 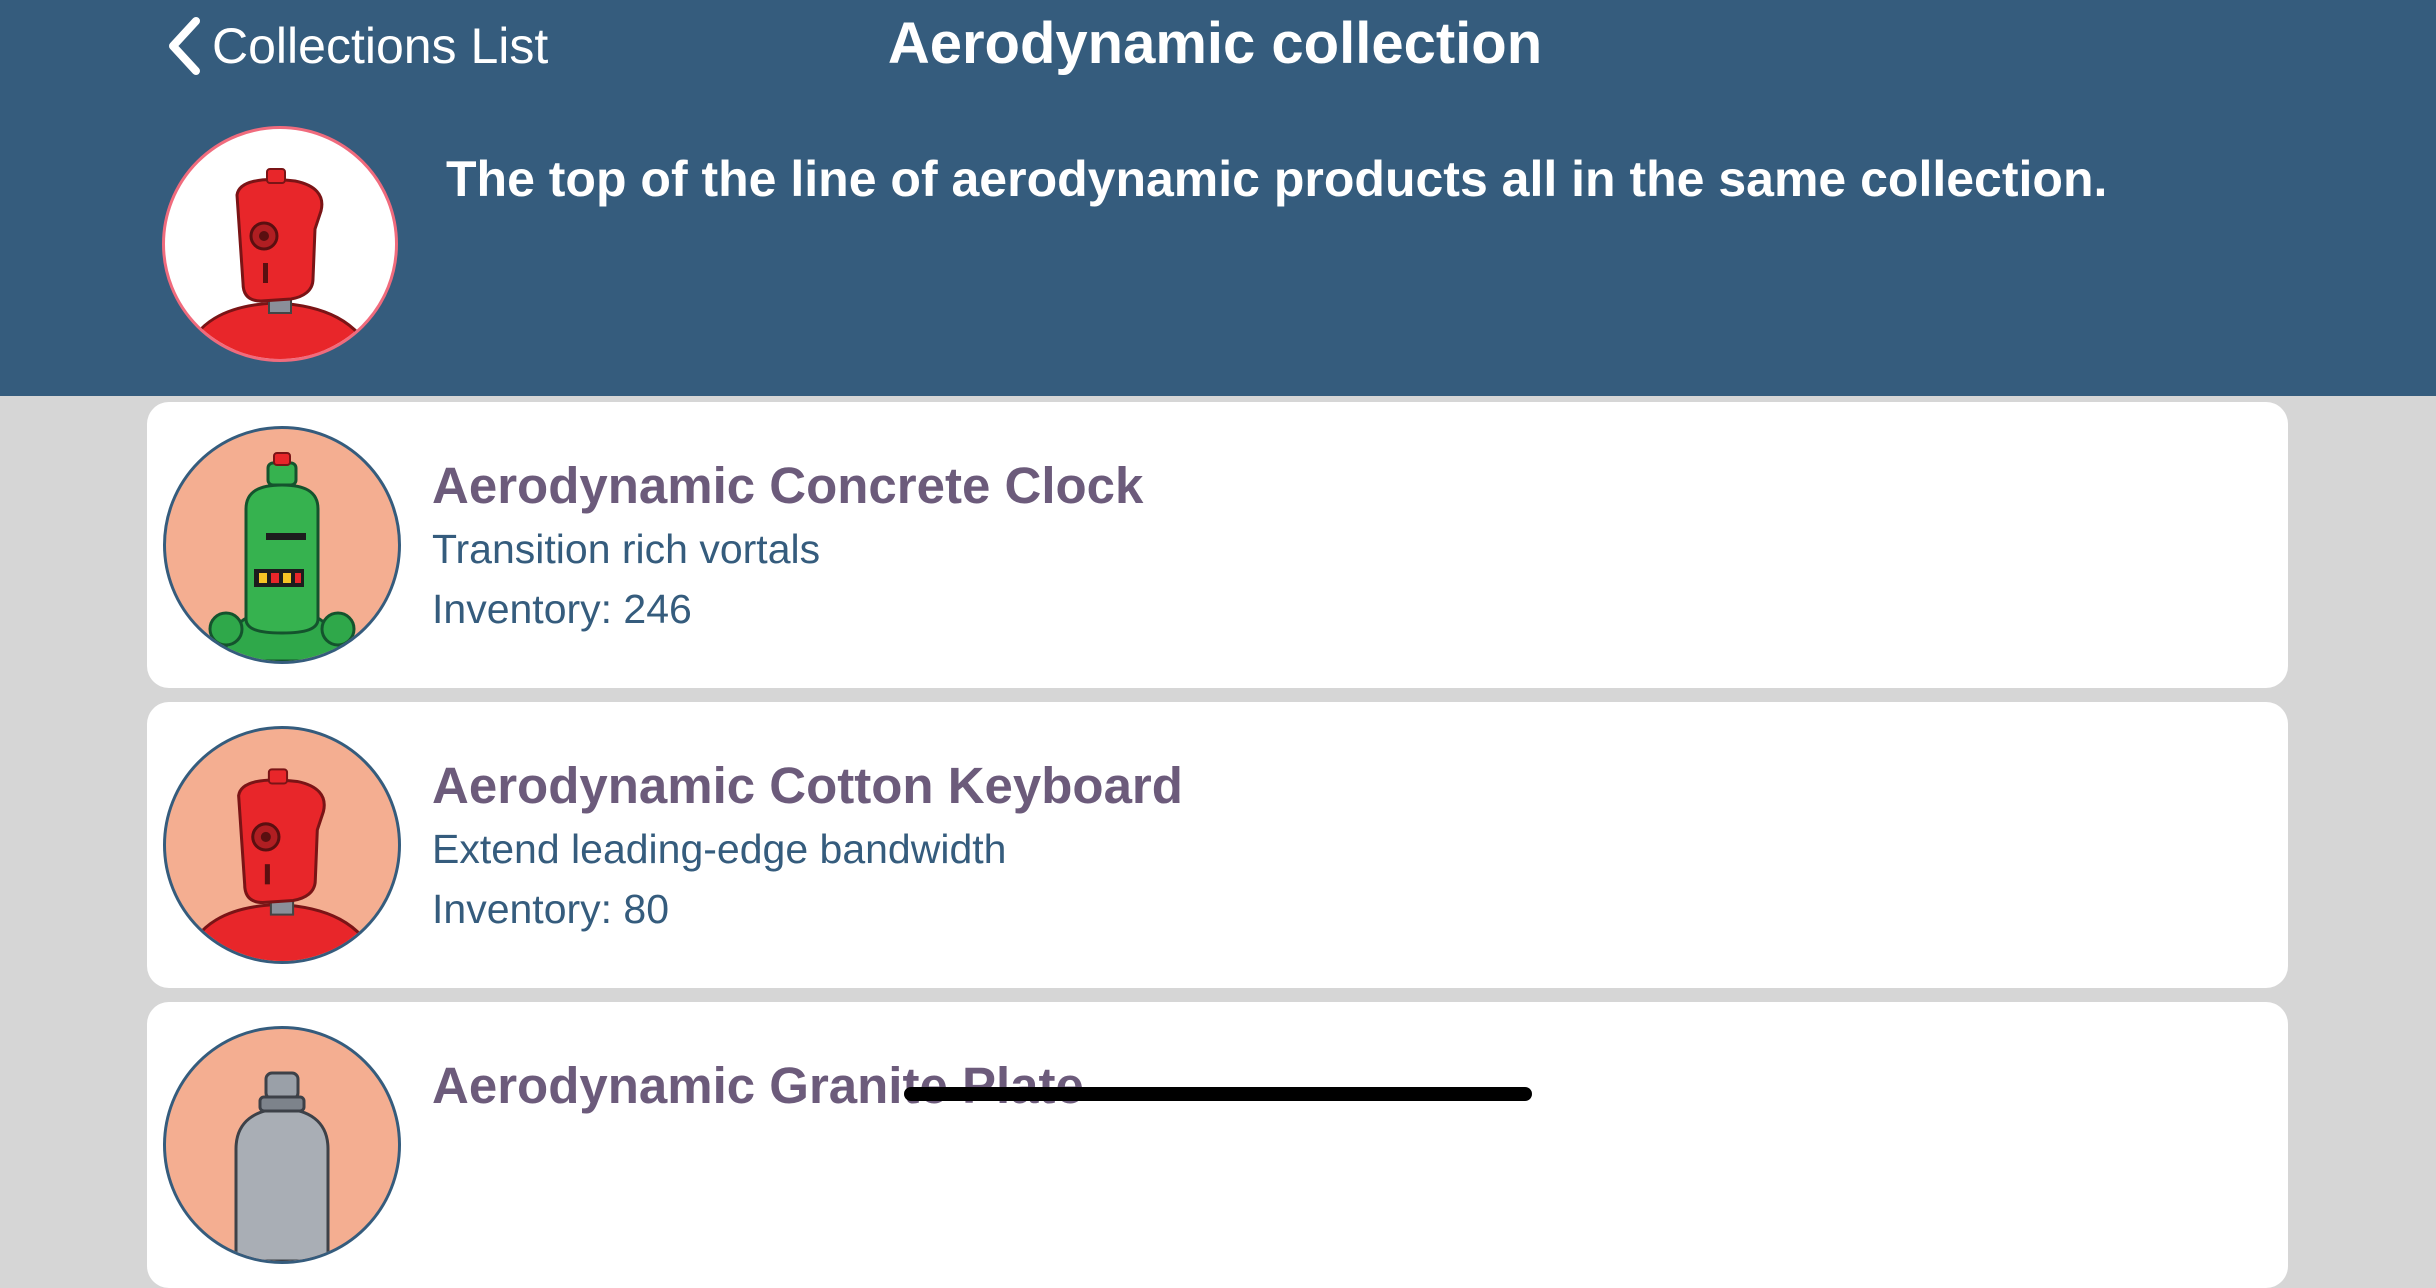 What do you see at coordinates (1215, 43) in the screenshot?
I see `page-title-text: Aerodynamic collection` at bounding box center [1215, 43].